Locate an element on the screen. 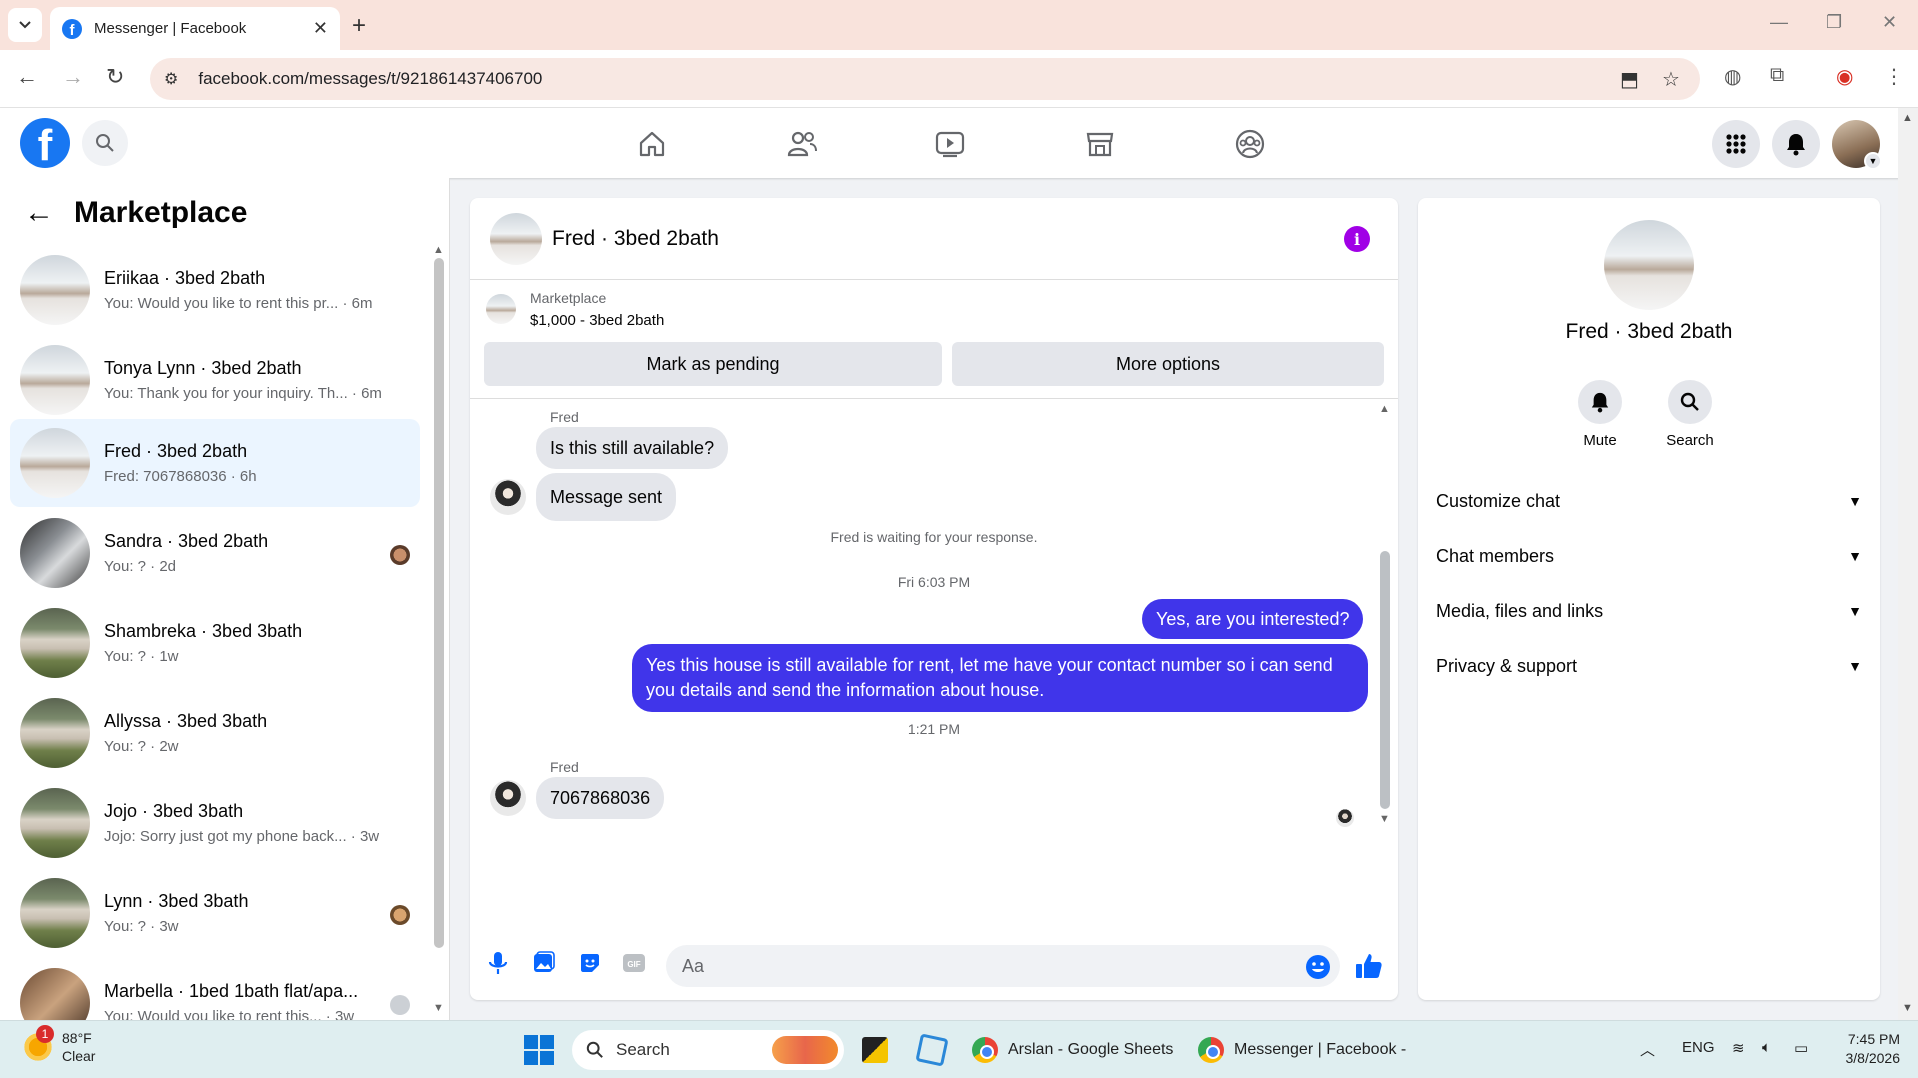 The image size is (1918, 1078). conversation-item-allyssa: Allyssa · 3bed 3bath You: ? · 2w is located at coordinates (215, 733).